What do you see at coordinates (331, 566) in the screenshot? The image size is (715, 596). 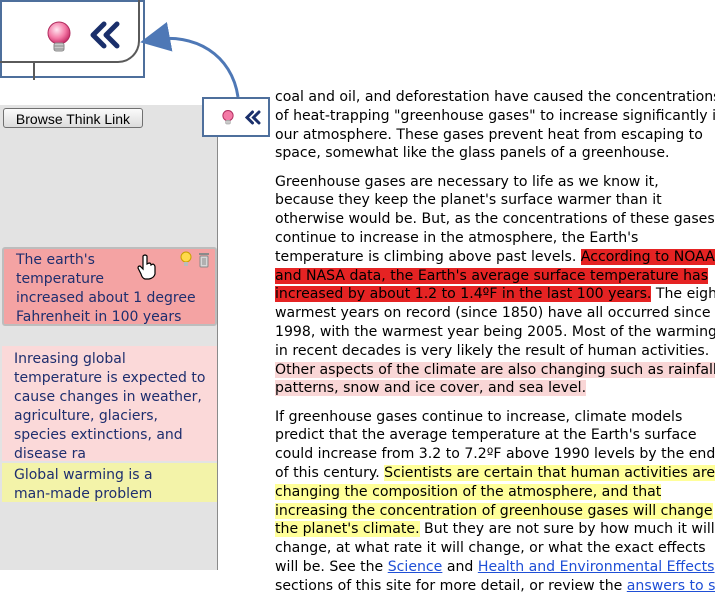 I see `text-run: will be. See the` at bounding box center [331, 566].